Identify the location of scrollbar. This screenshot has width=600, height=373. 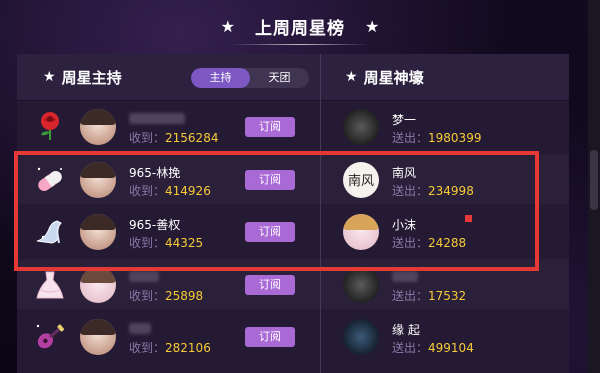
(594, 186).